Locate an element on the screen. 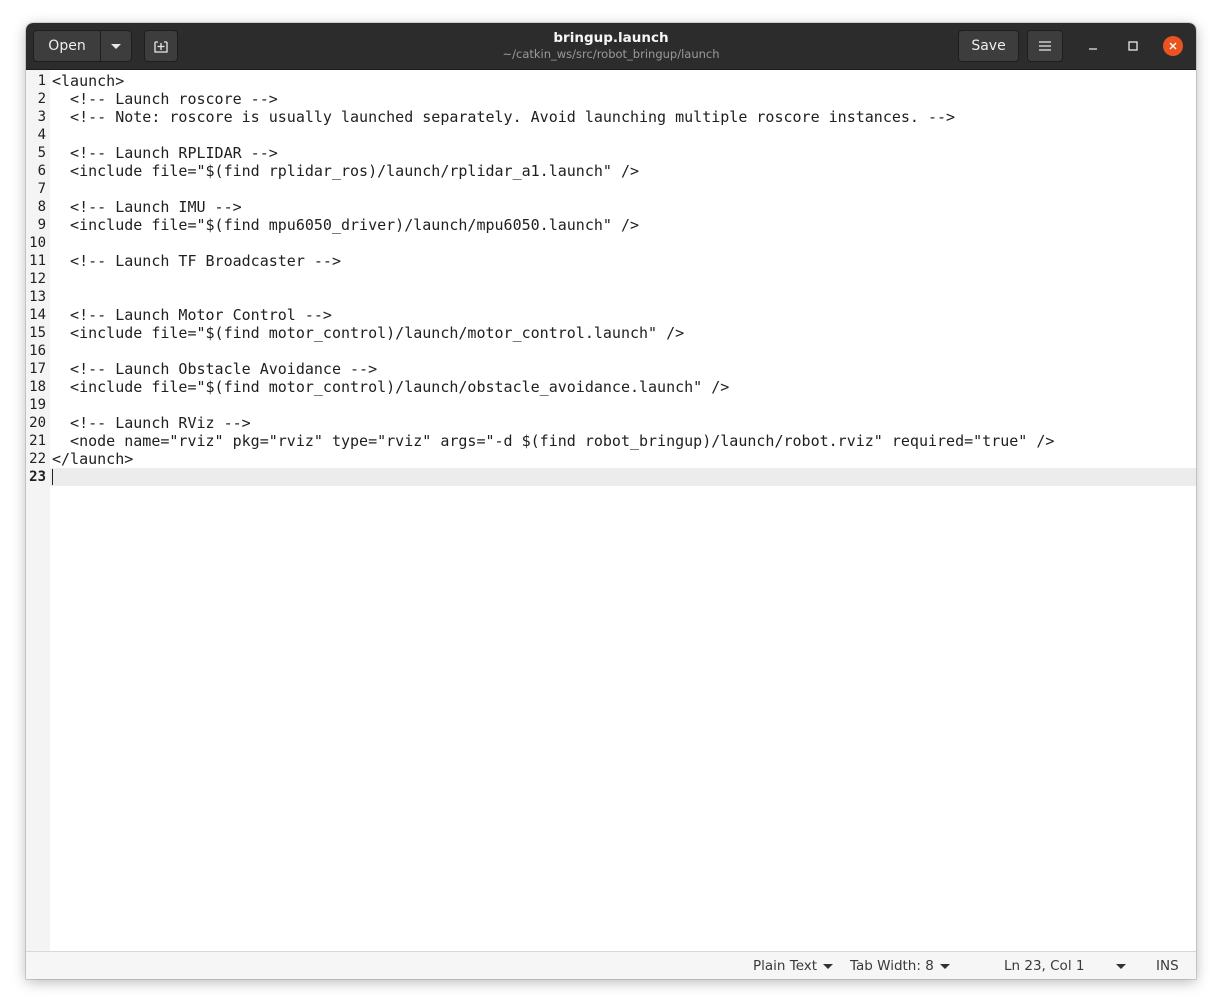  tab-width-selector: Tab Width: 8 is located at coordinates (900, 966).